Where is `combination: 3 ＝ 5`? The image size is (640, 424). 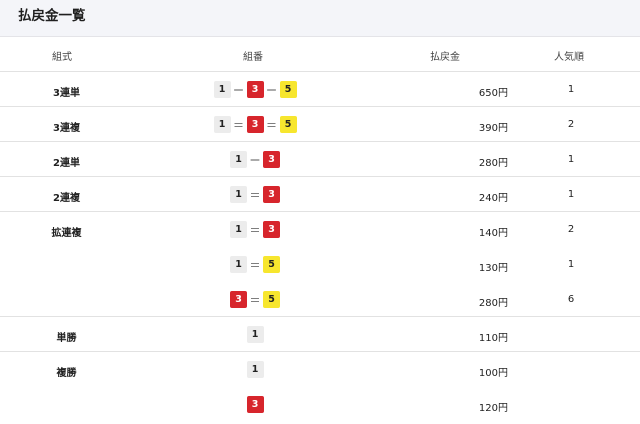 combination: 3 ＝ 5 is located at coordinates (255, 299).